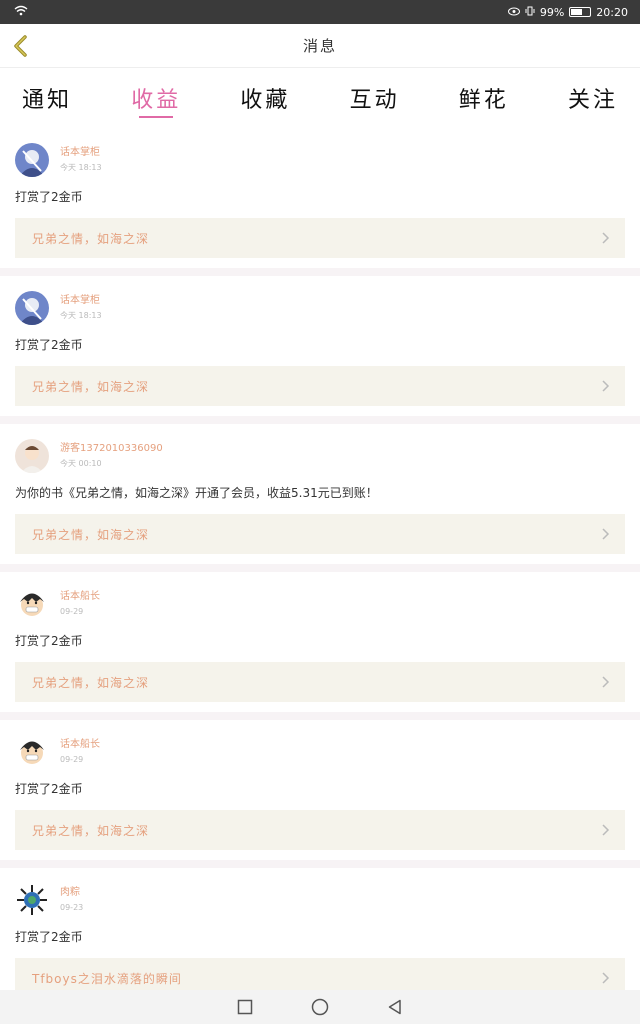 The image size is (640, 1024). Describe the element at coordinates (245, 1007) in the screenshot. I see `recent-apps-button` at that location.